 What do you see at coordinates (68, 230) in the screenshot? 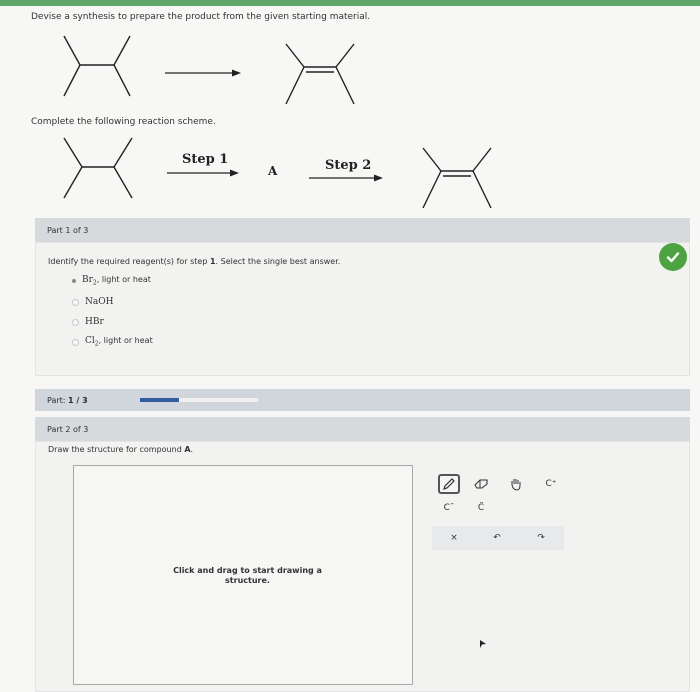
I see `part-1-title: Part 1 of 3` at bounding box center [68, 230].